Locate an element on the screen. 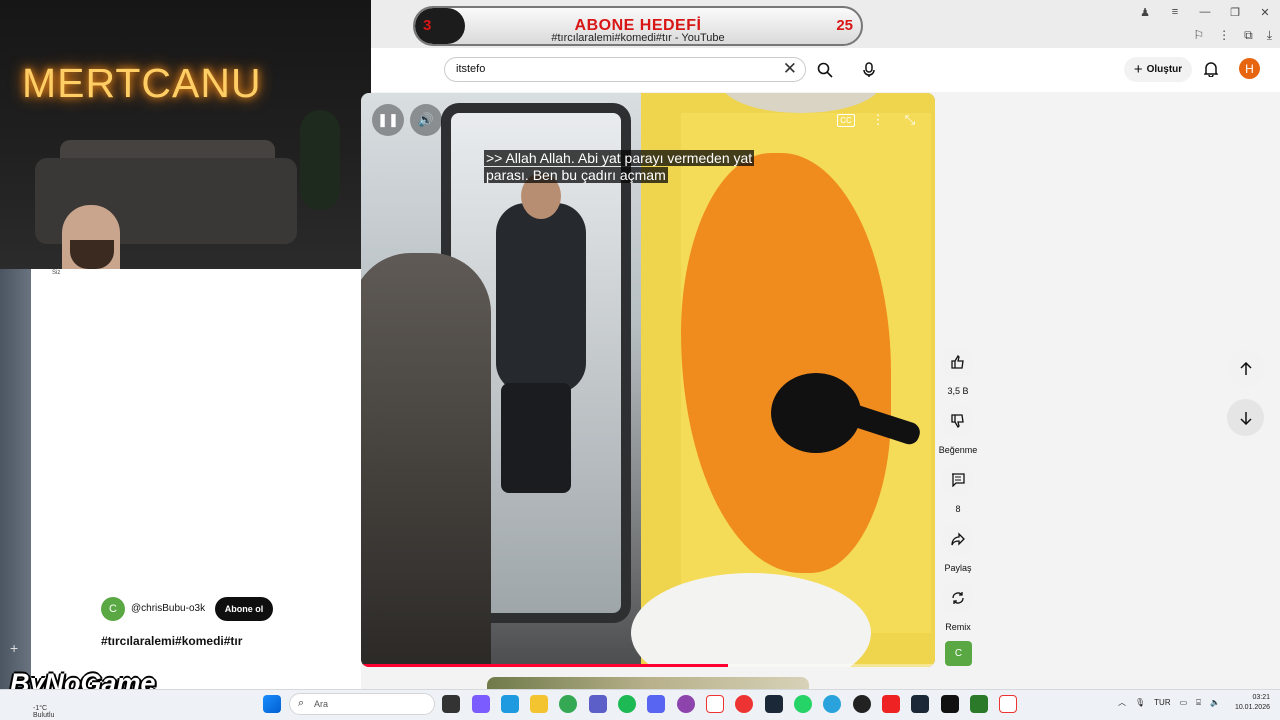  dislike-action: Beğenme is located at coordinates (958, 430).